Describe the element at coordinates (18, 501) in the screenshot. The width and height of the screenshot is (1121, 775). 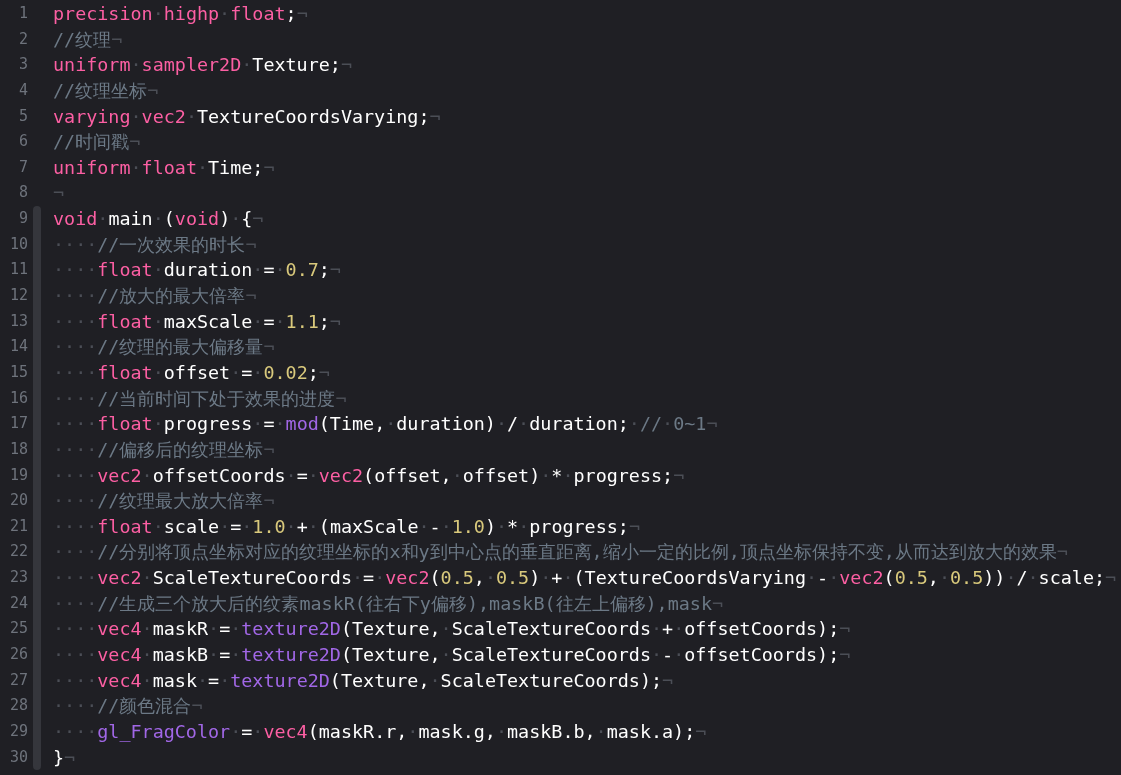
I see `line-number: 20` at that location.